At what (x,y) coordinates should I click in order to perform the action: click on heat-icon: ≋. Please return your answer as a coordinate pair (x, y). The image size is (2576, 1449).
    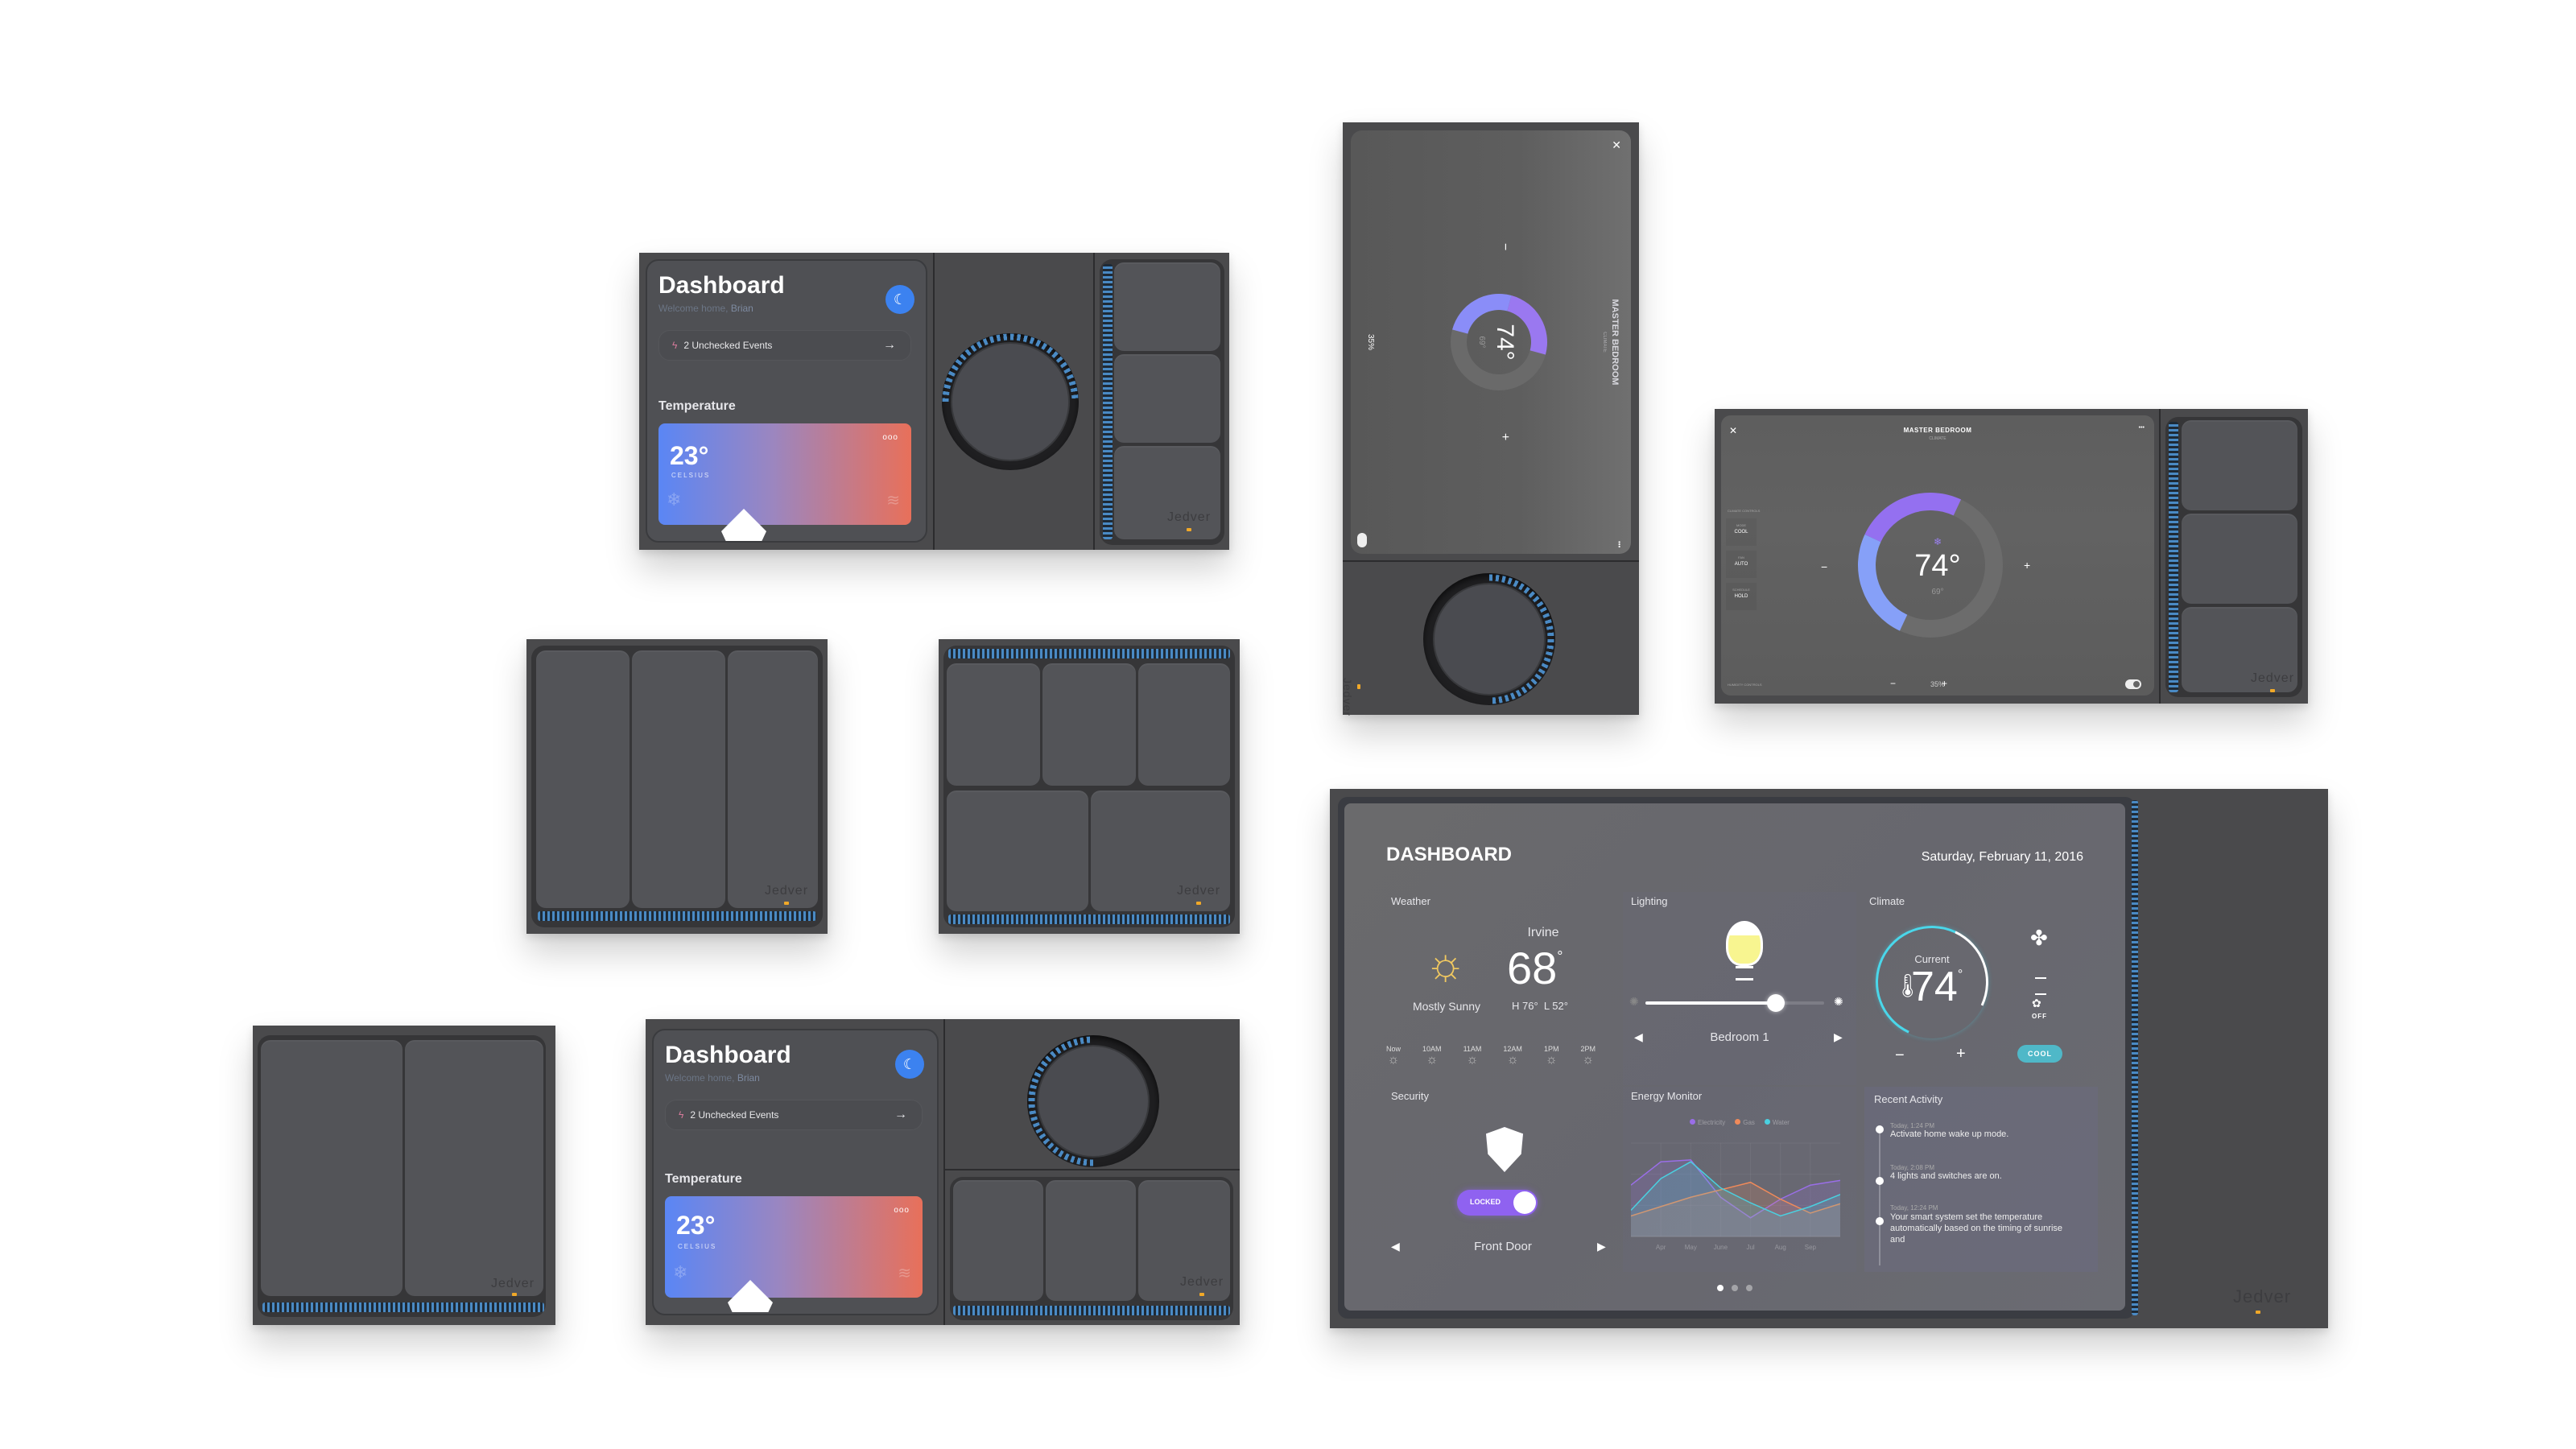
    Looking at the image, I should click on (904, 1273).